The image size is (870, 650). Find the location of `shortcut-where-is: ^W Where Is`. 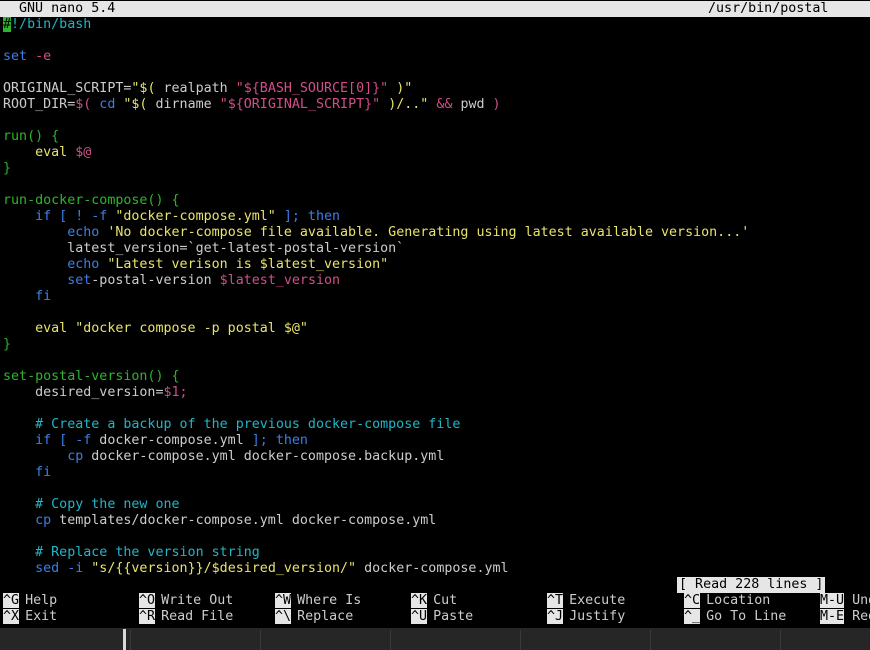

shortcut-where-is: ^W Where Is is located at coordinates (318, 601).